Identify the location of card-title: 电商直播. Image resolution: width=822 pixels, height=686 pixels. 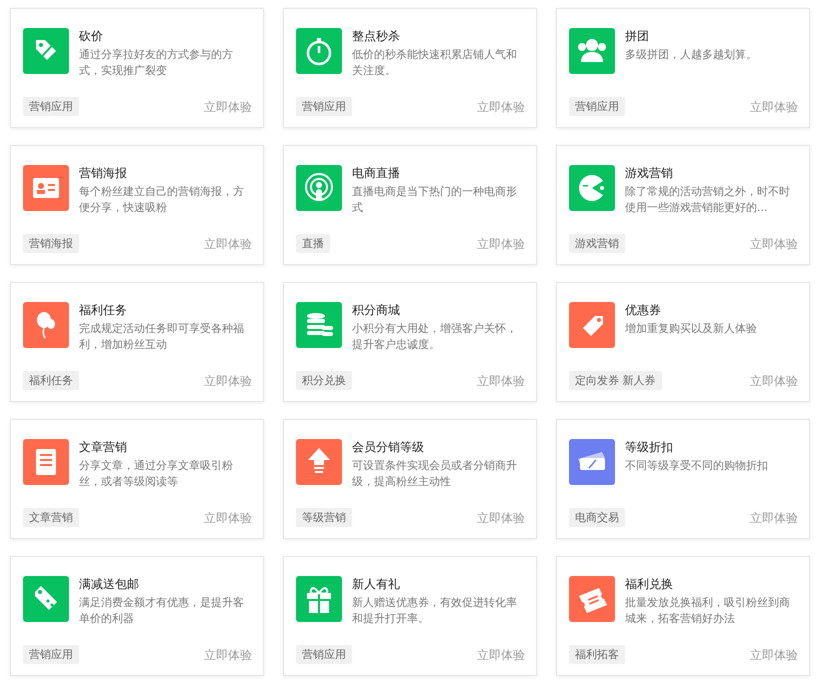
(376, 173).